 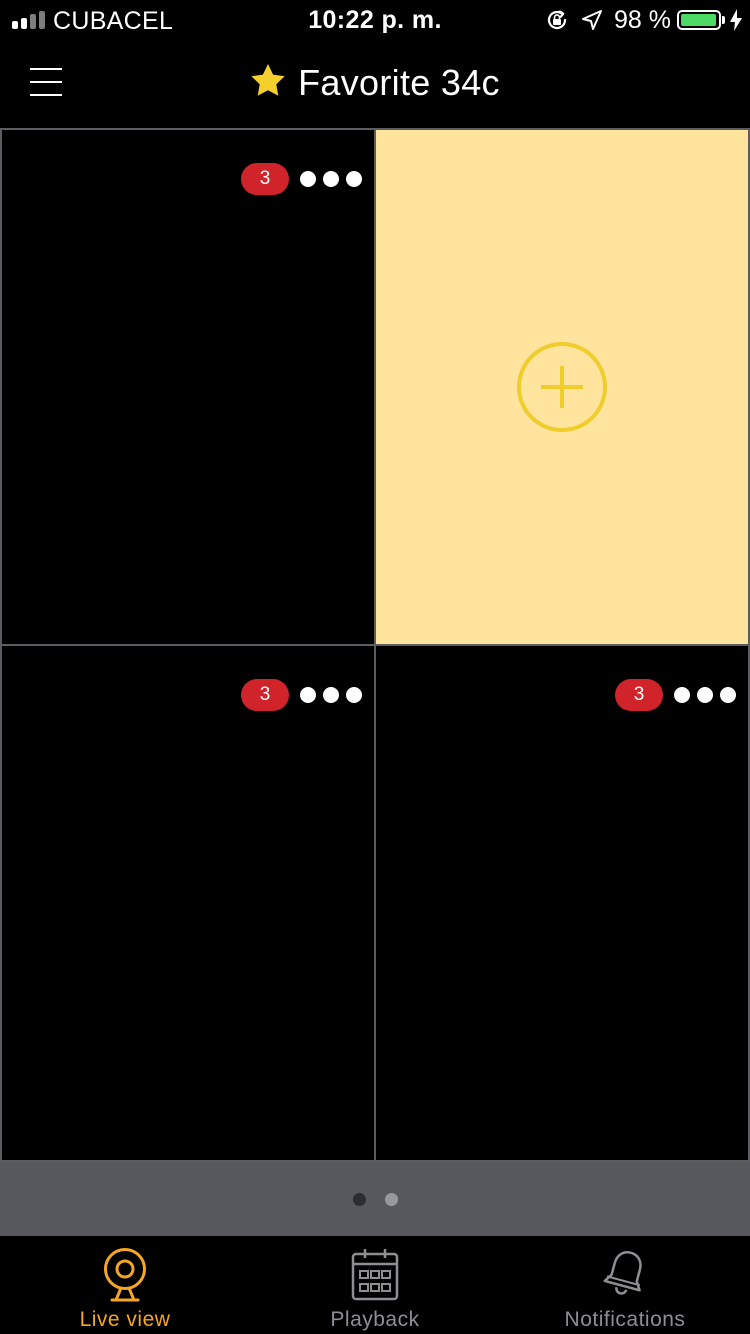 What do you see at coordinates (592, 20) in the screenshot?
I see `location-arrow-icon` at bounding box center [592, 20].